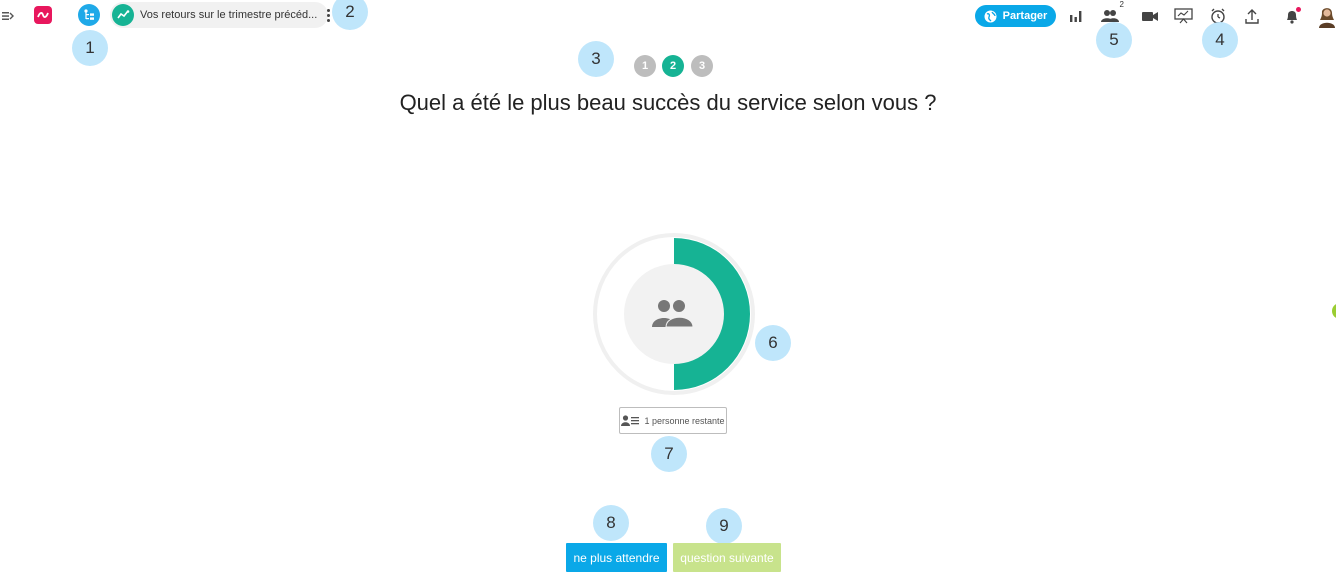 This screenshot has height=573, width=1336. What do you see at coordinates (773, 343) in the screenshot?
I see `callout-6: 6` at bounding box center [773, 343].